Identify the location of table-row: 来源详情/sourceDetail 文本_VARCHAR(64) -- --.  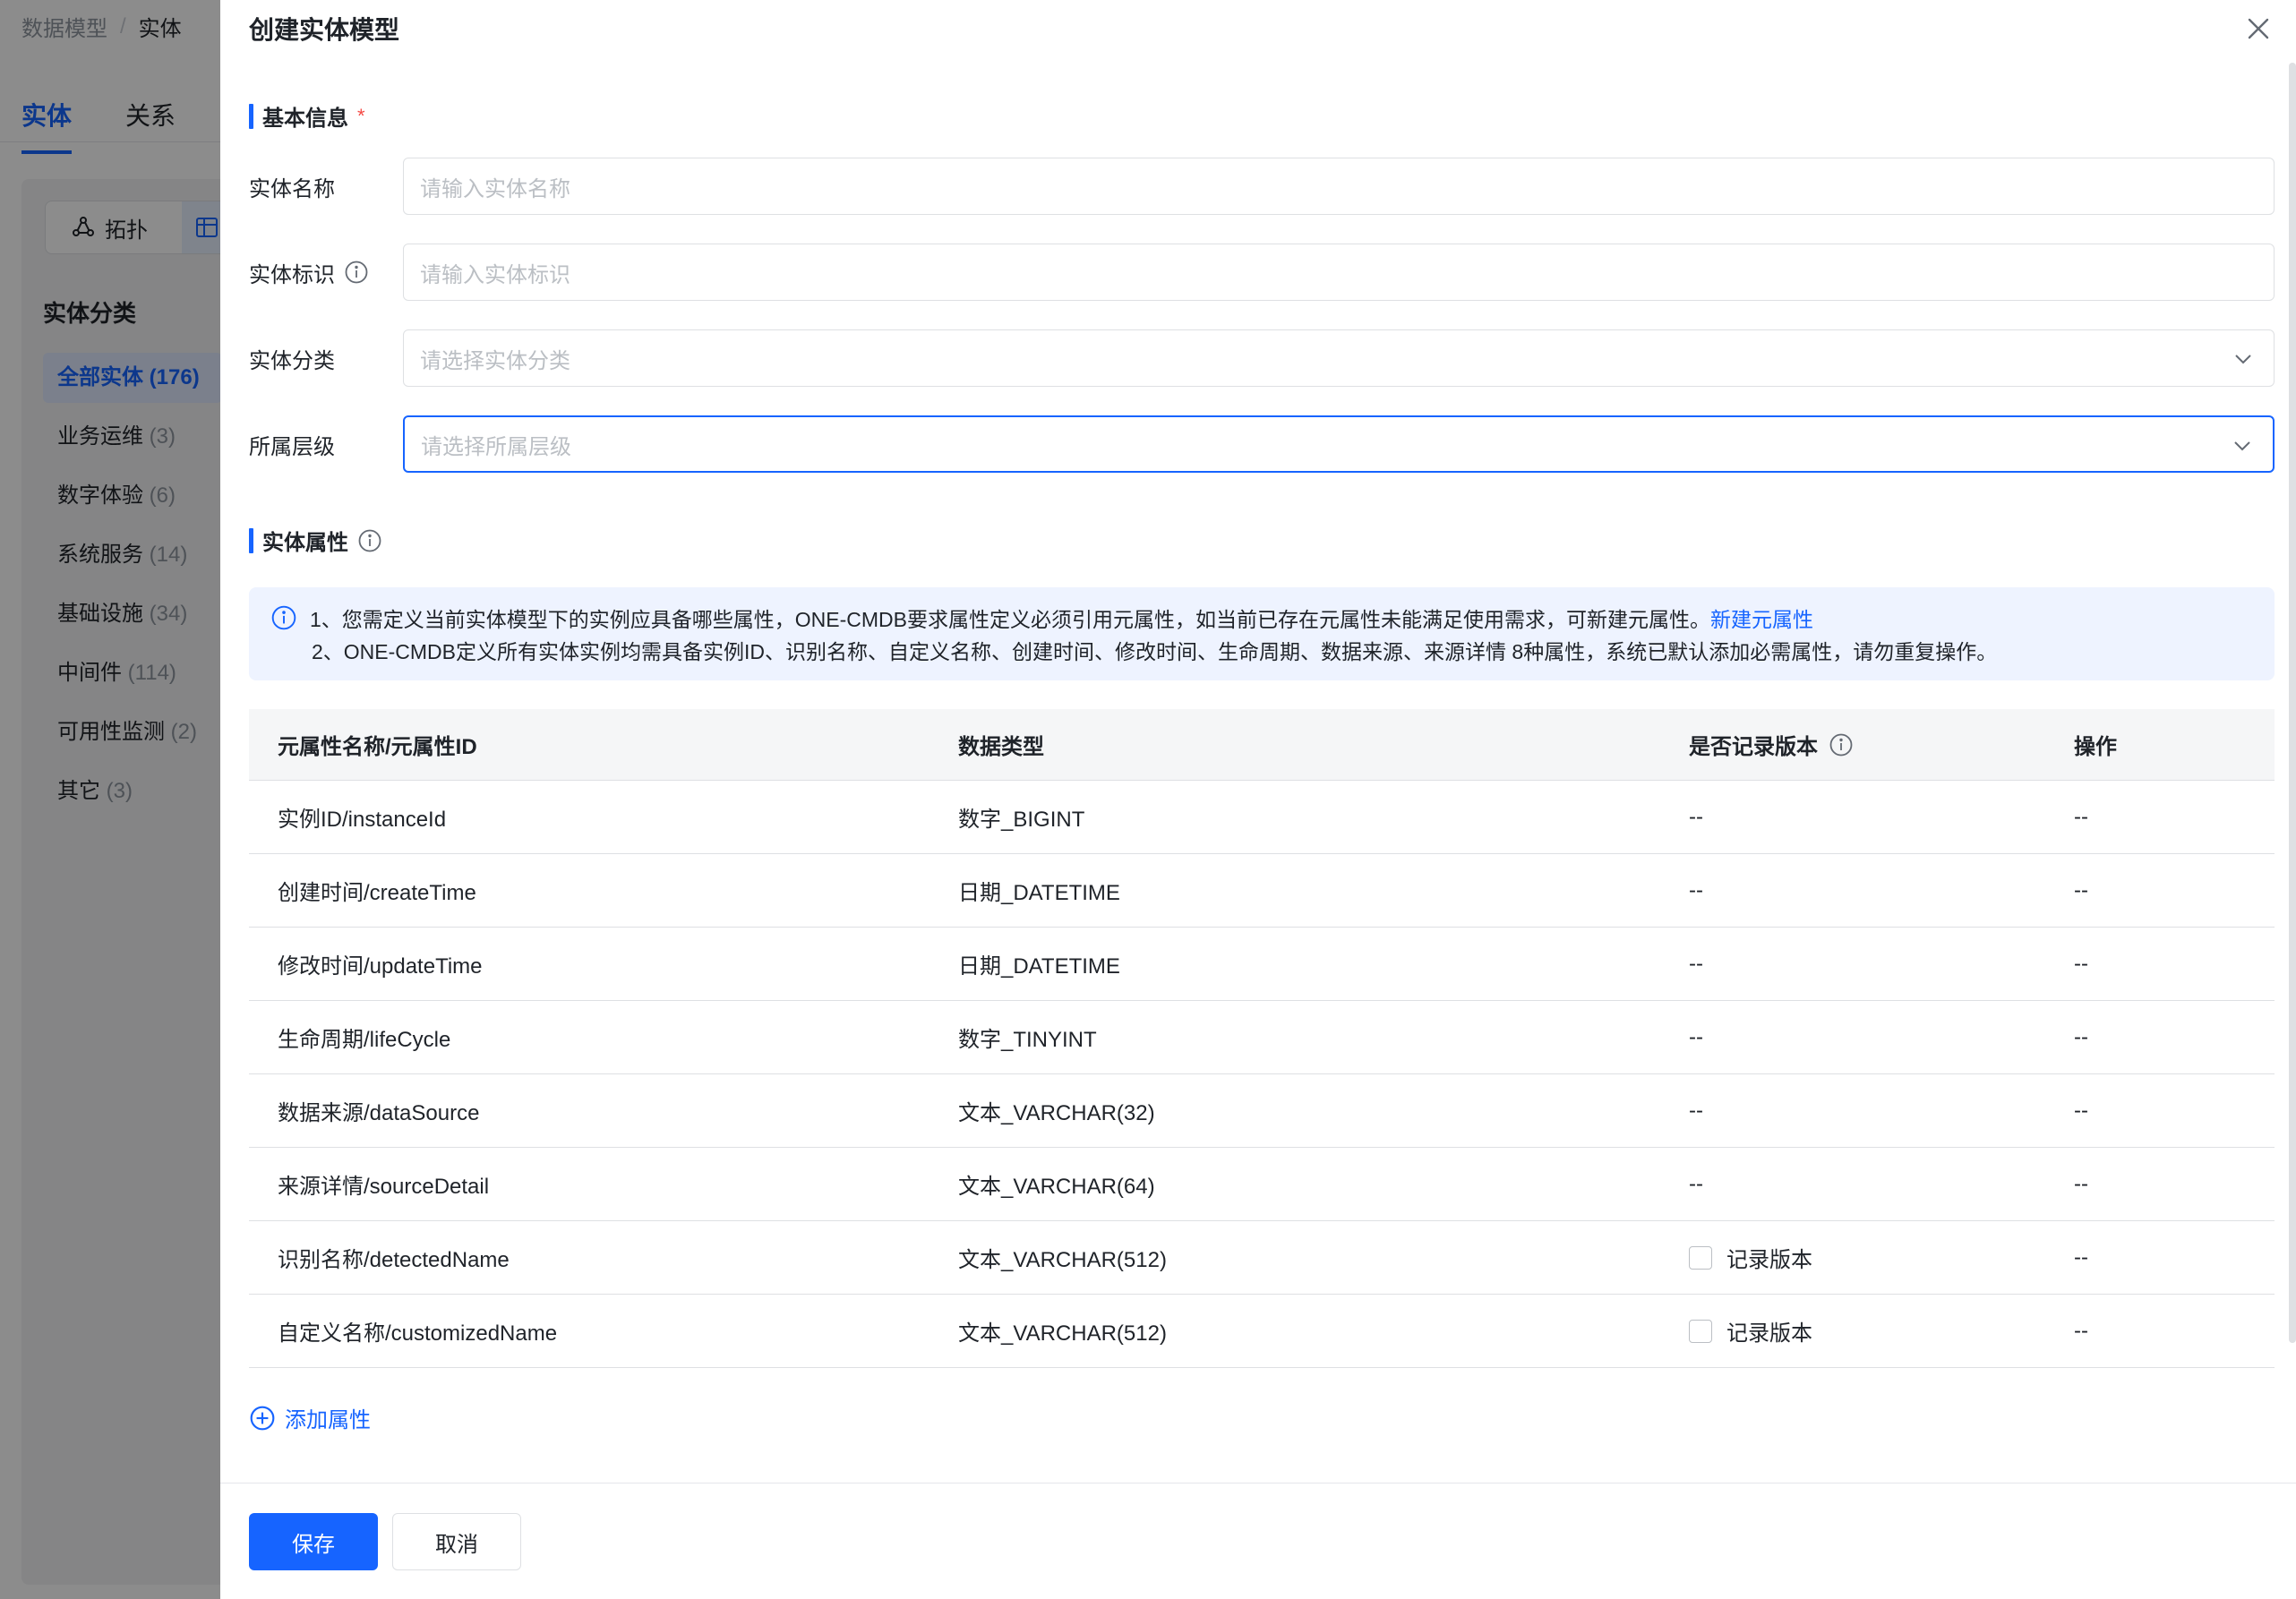
(1262, 1184).